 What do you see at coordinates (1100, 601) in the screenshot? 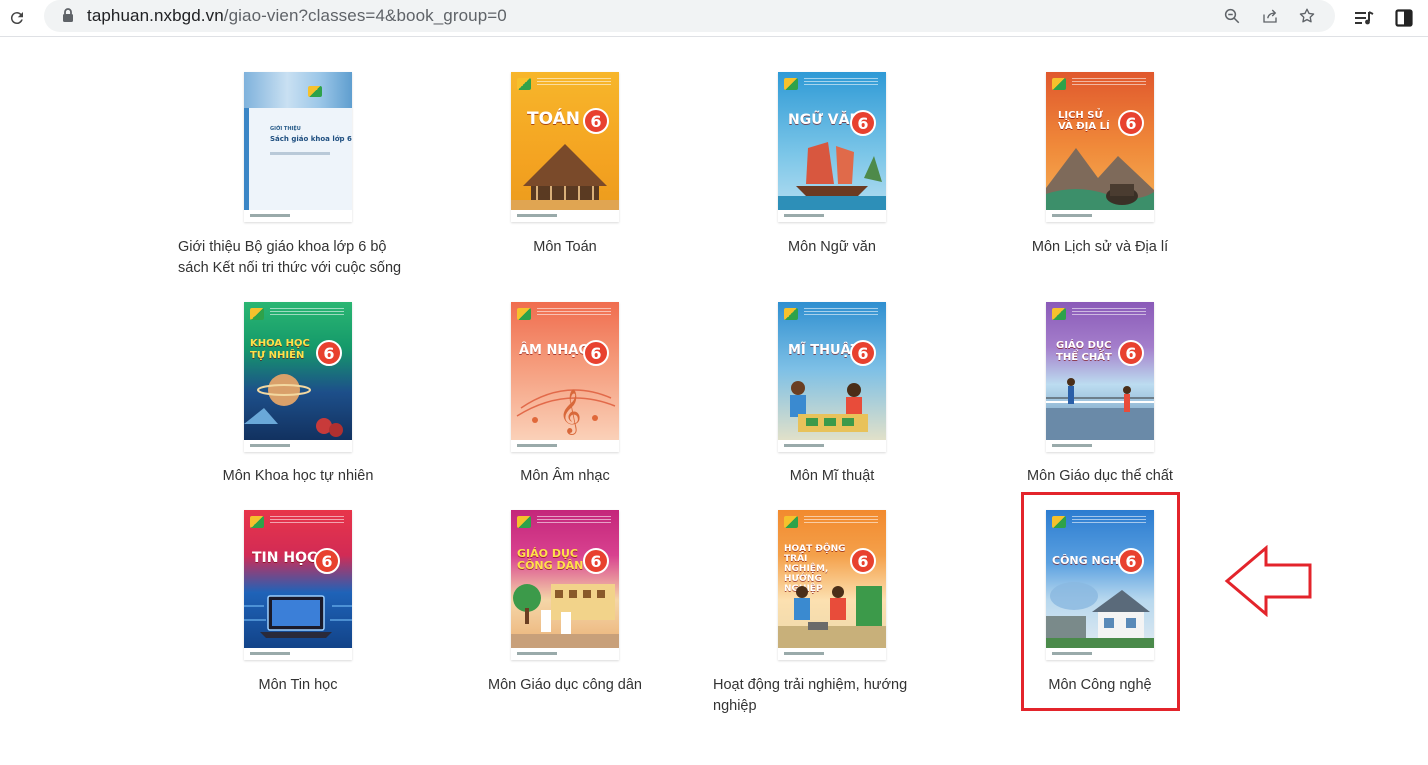
I see `highlight-box` at bounding box center [1100, 601].